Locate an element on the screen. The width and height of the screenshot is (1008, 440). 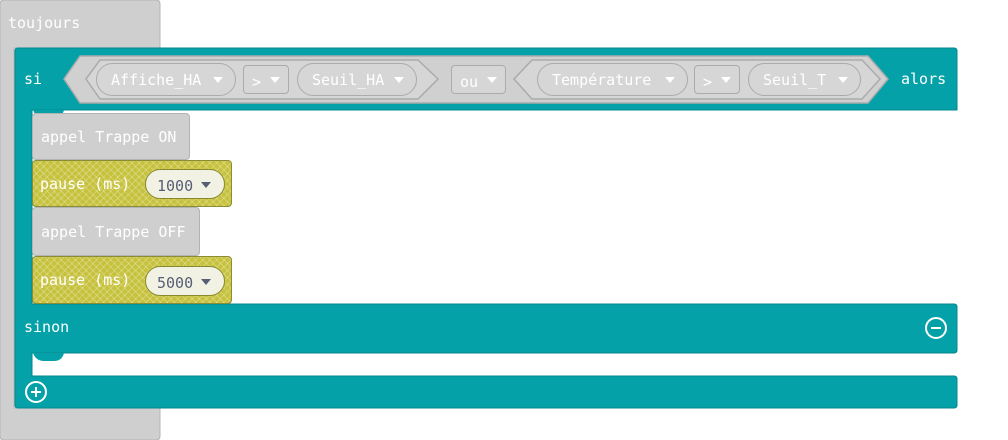
variable-label: Seuil_HA is located at coordinates (348, 79).